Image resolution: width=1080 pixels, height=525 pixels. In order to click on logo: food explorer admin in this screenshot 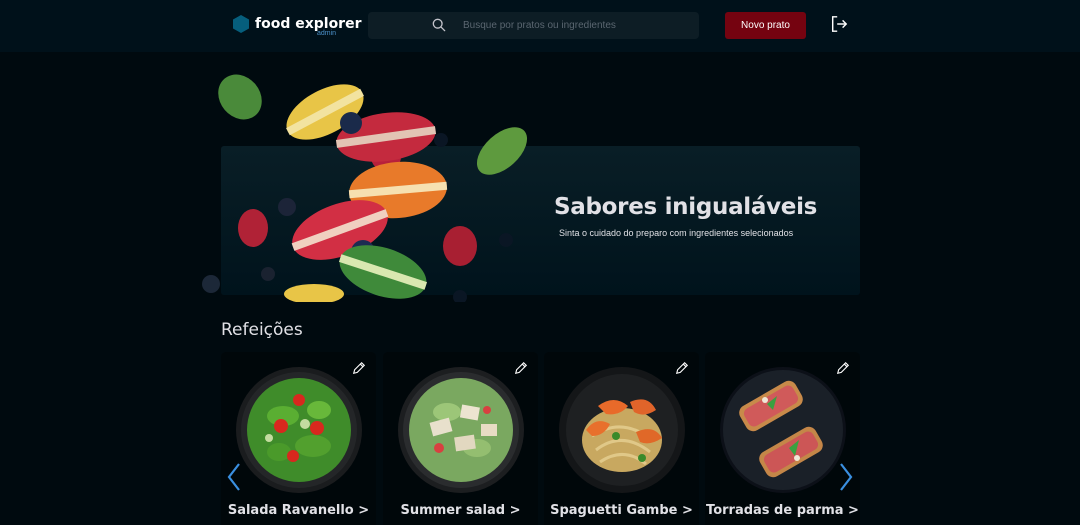, I will do `click(297, 26)`.